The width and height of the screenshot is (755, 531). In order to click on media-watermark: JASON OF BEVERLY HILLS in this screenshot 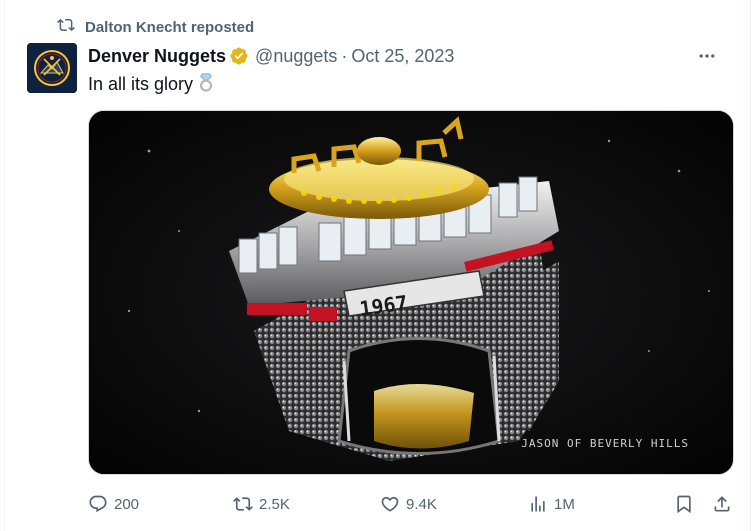, I will do `click(605, 443)`.